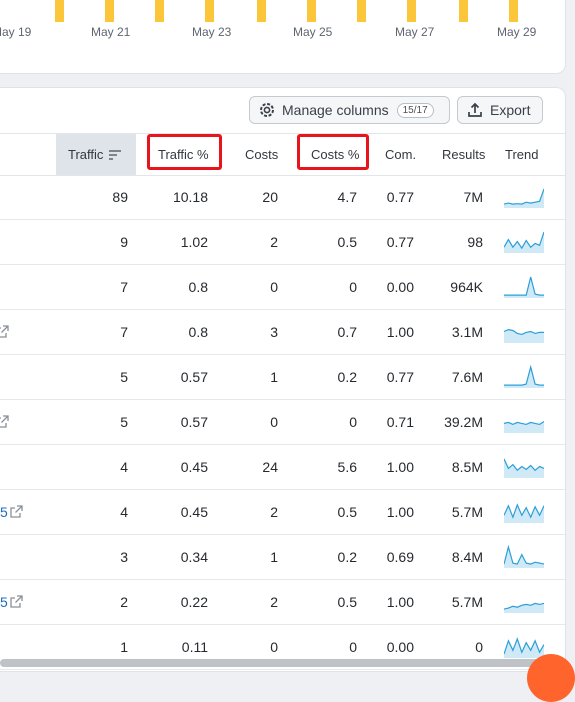 The height and width of the screenshot is (702, 575). Describe the element at coordinates (261, 154) in the screenshot. I see `column-header-costs: Costs` at that location.